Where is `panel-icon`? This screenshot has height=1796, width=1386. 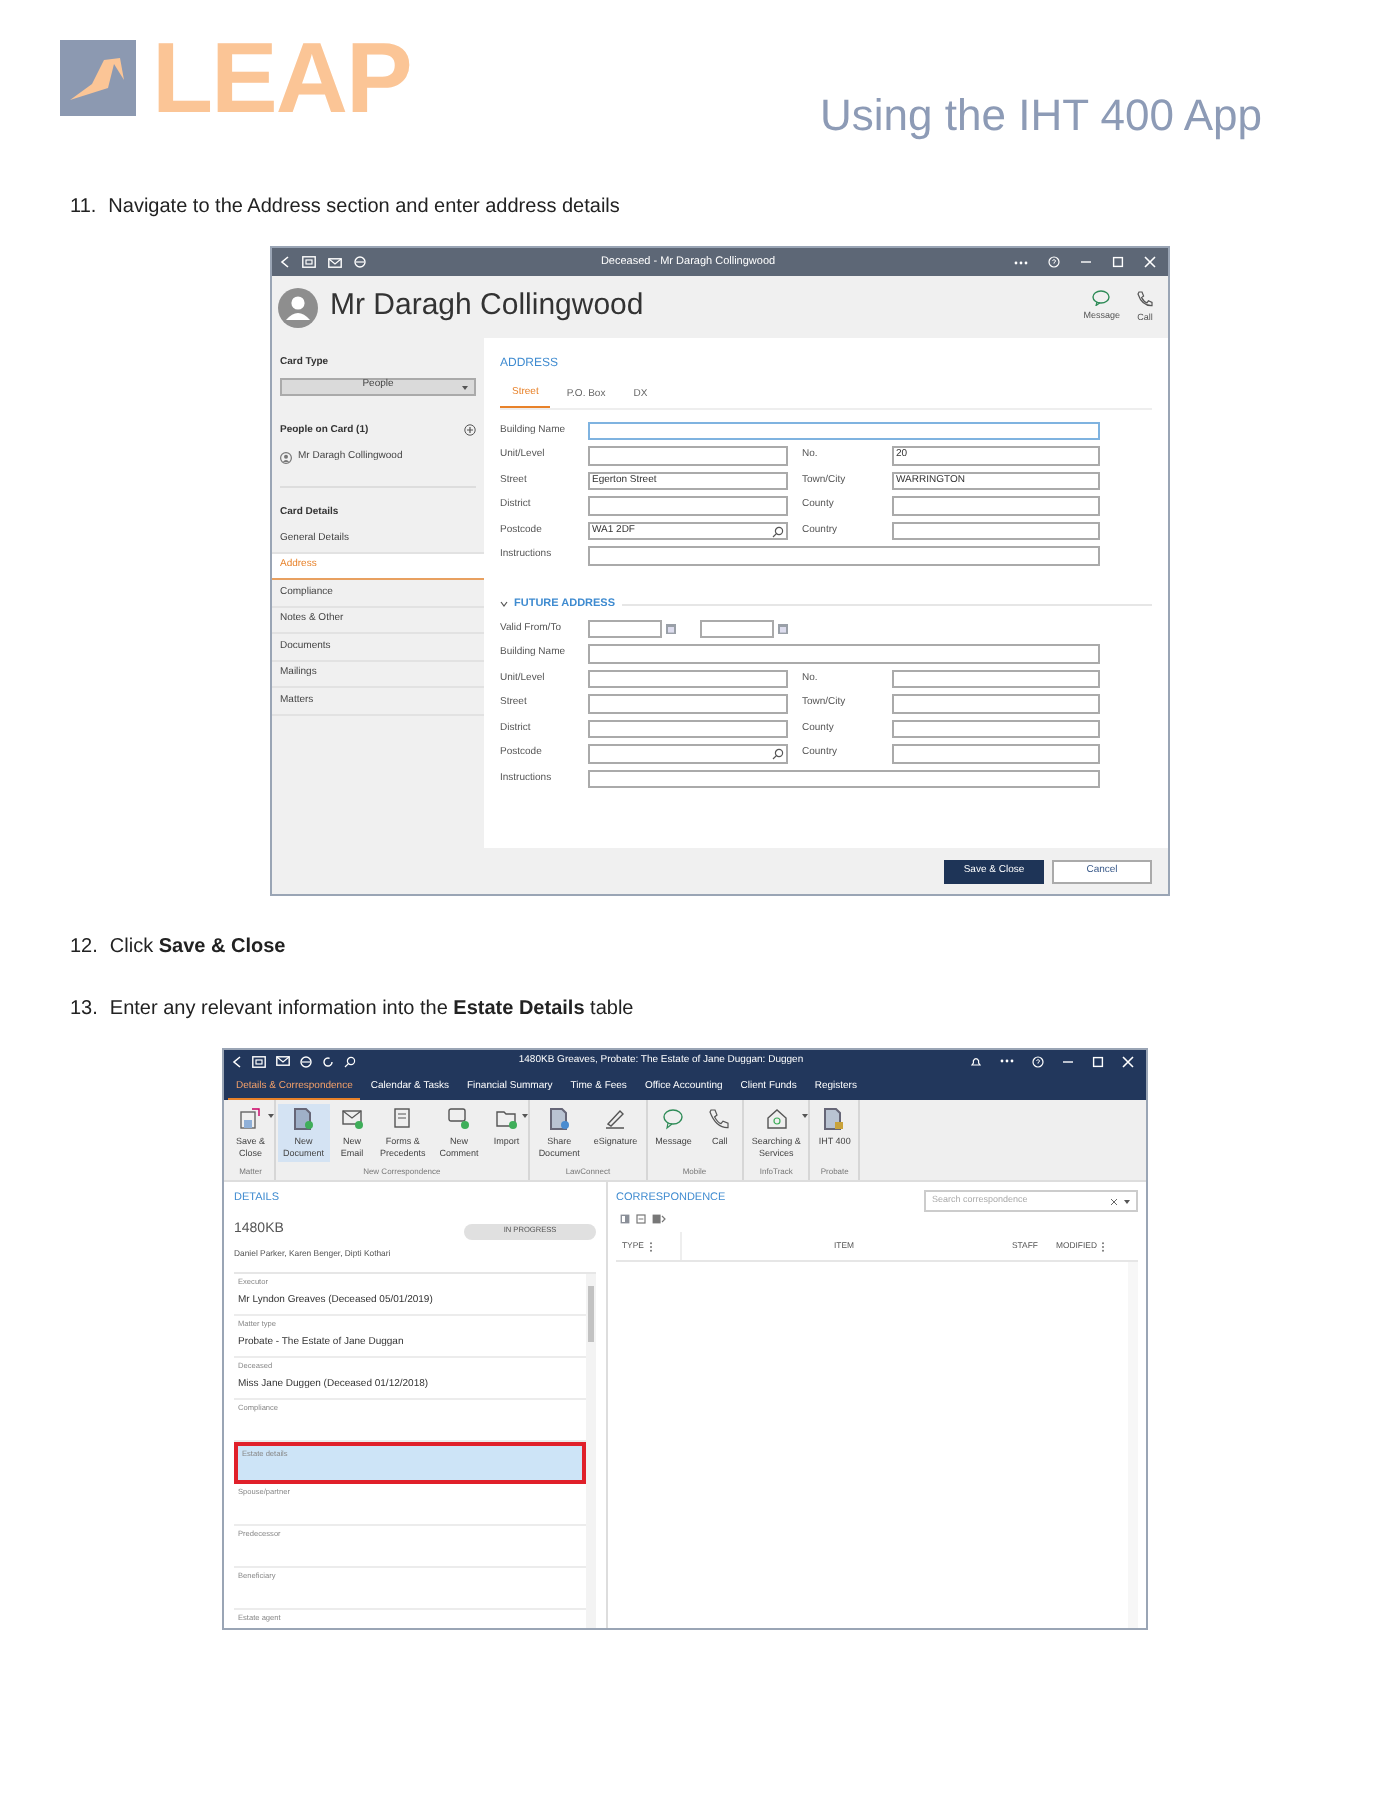 panel-icon is located at coordinates (625, 1219).